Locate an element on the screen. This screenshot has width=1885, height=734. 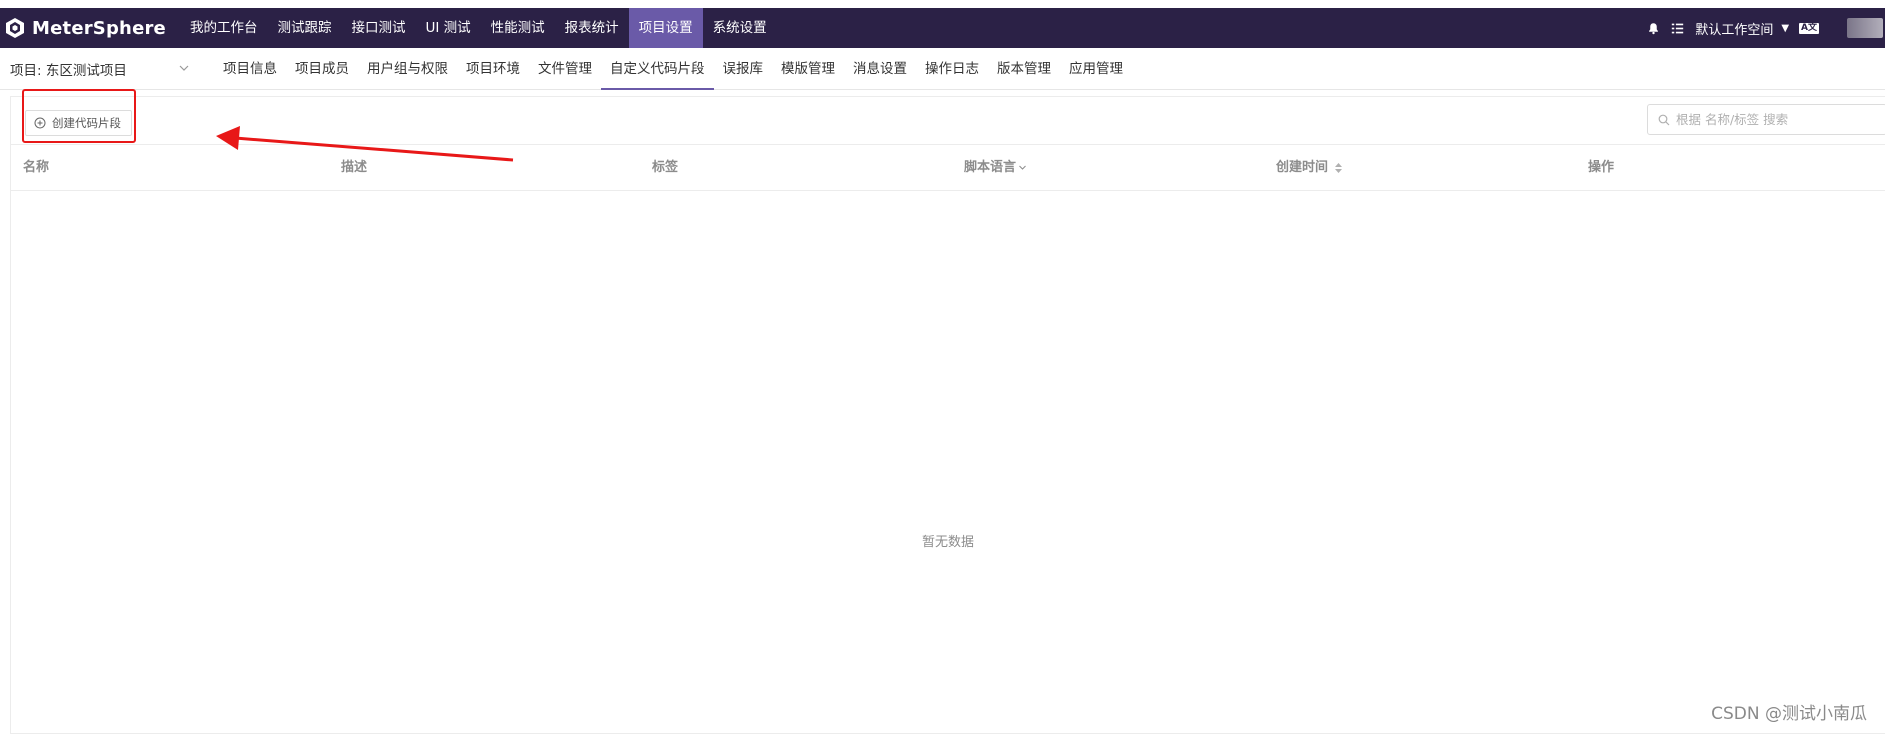
app-name: MeterSphere is located at coordinates (99, 28).